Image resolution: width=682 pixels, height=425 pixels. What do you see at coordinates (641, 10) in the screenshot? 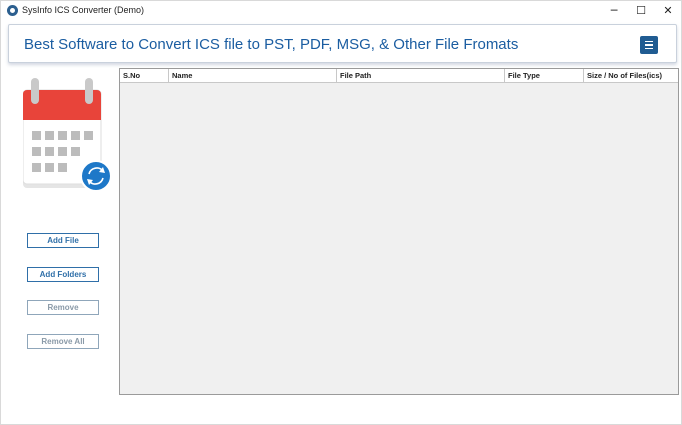
I see `maximize-button: ☐` at bounding box center [641, 10].